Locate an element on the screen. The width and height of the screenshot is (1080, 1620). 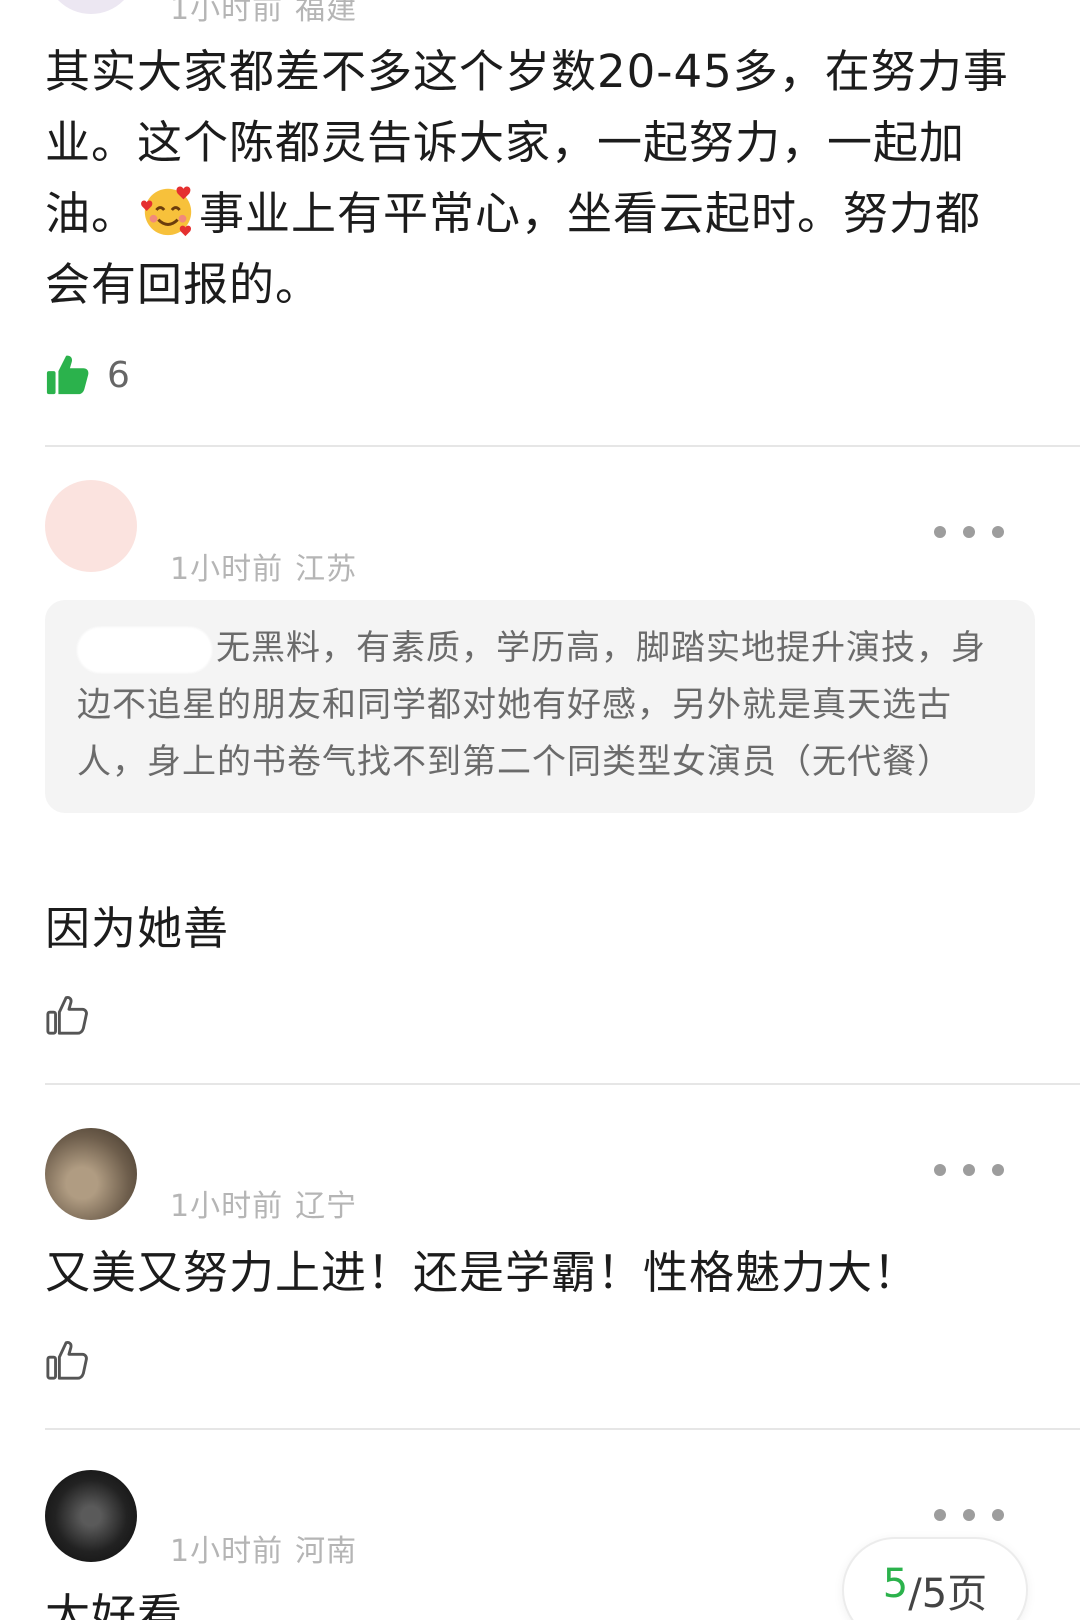
comment-meta: 1小时前 江苏 is located at coordinates (263, 566).